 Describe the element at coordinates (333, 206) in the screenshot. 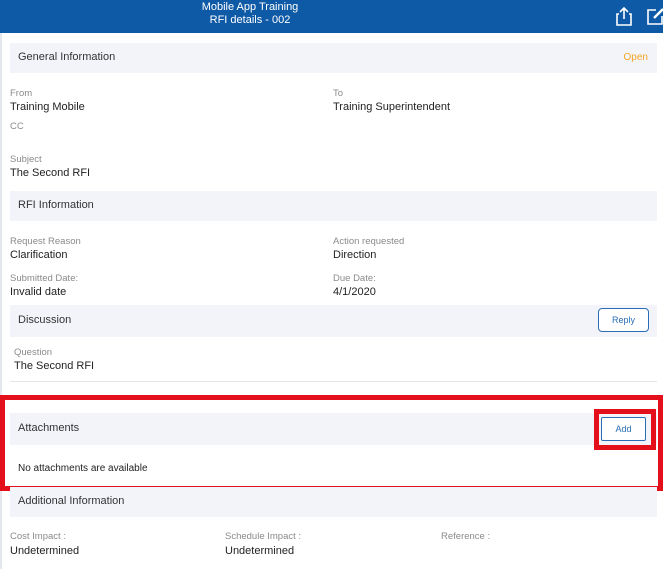

I see `rfi-information-header: RFI Information` at that location.